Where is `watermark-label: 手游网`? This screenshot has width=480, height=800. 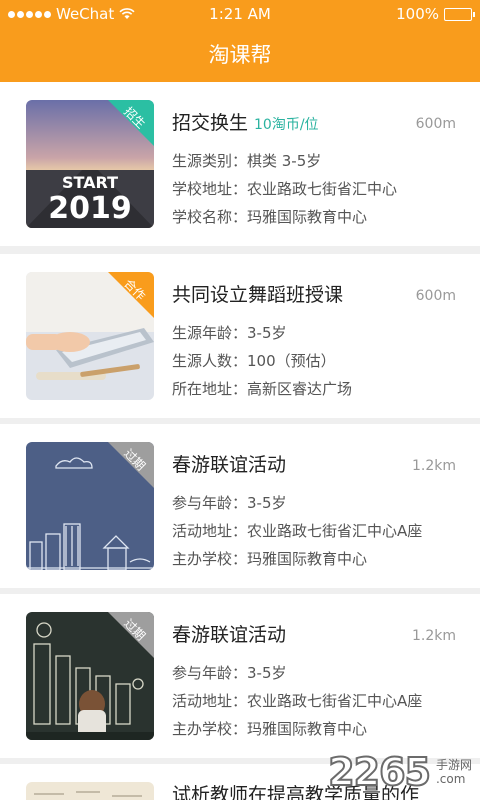 watermark-label: 手游网 is located at coordinates (453, 765).